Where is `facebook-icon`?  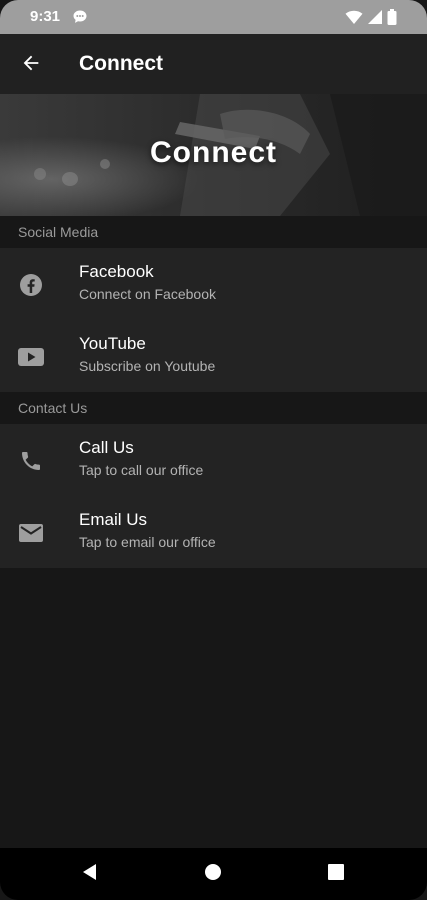
facebook-icon is located at coordinates (31, 285).